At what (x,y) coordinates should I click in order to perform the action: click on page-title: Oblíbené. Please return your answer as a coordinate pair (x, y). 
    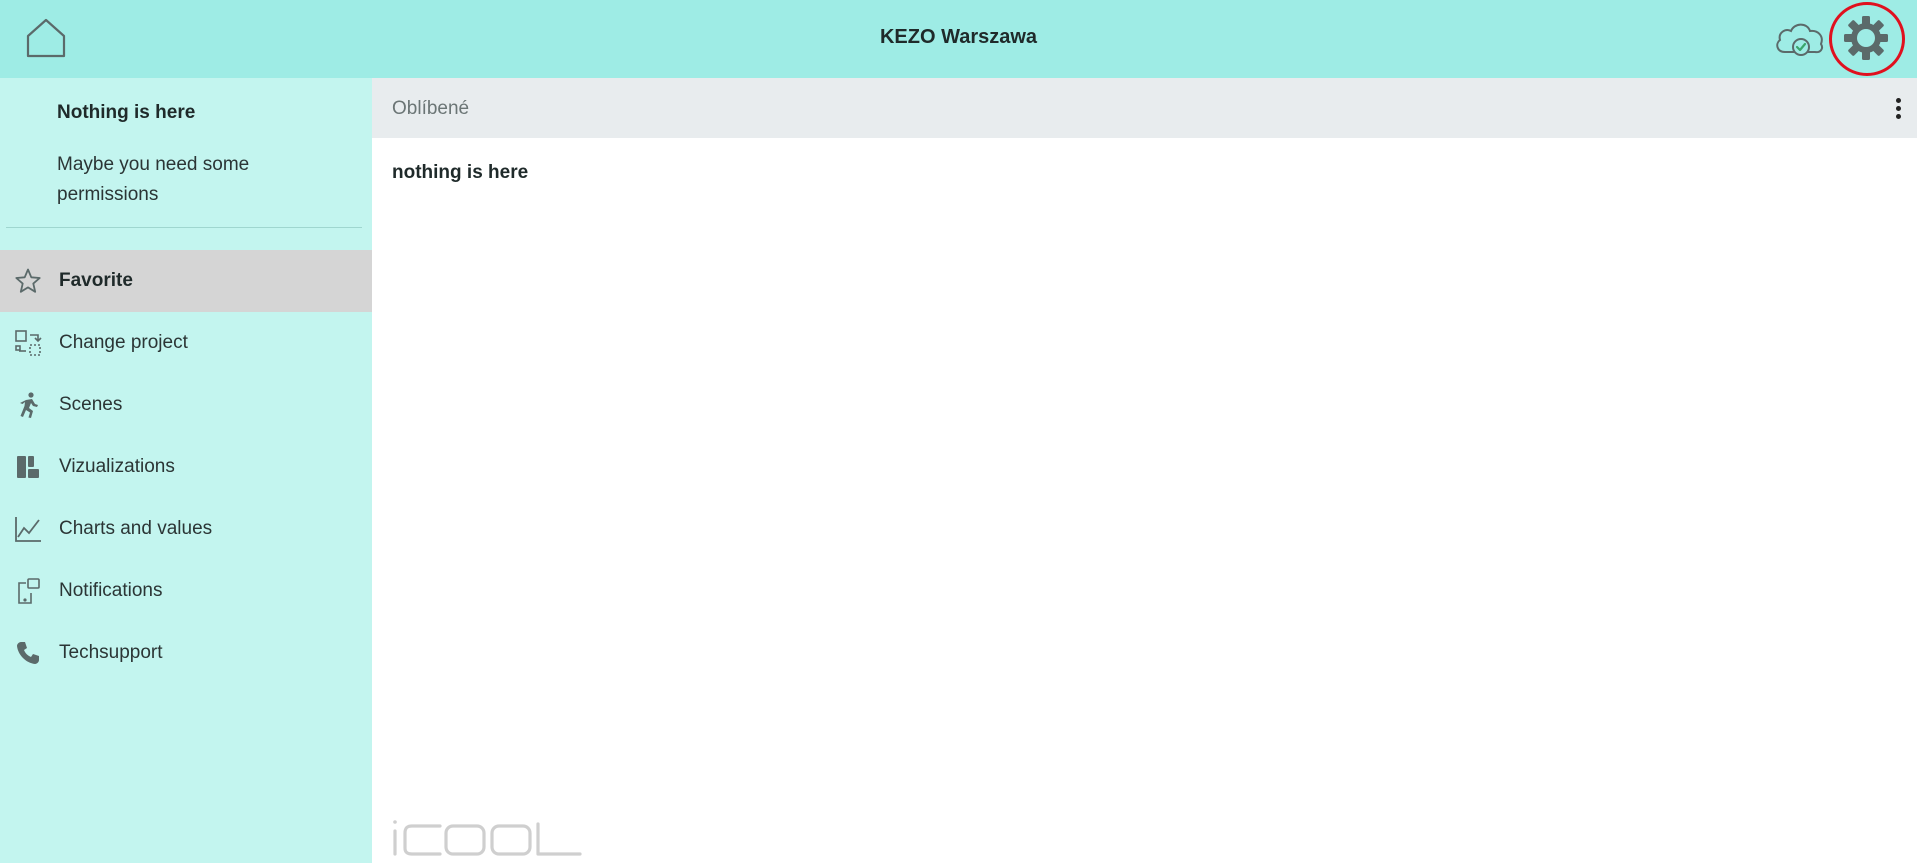
    Looking at the image, I should click on (431, 108).